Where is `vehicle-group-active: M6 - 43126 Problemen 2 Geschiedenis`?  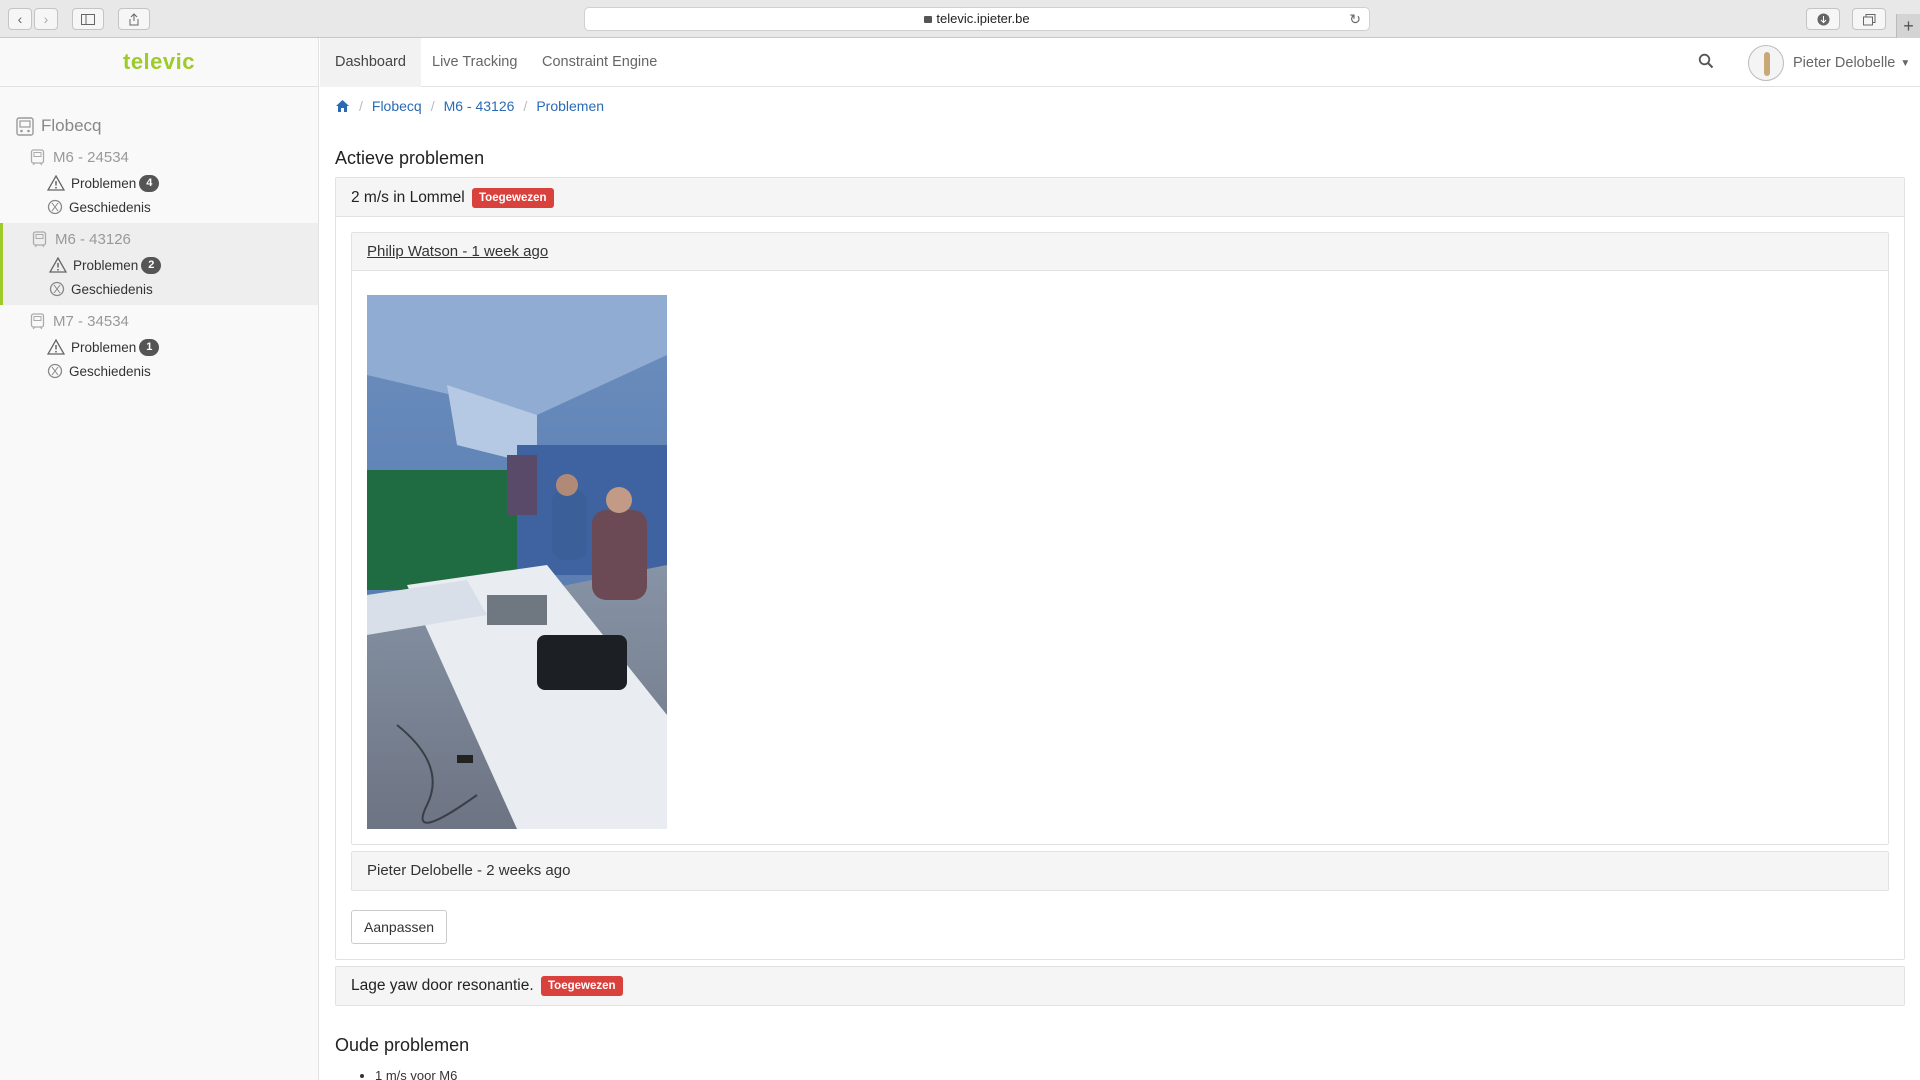
vehicle-group-active: M6 - 43126 Problemen 2 Geschiedenis is located at coordinates (159, 264).